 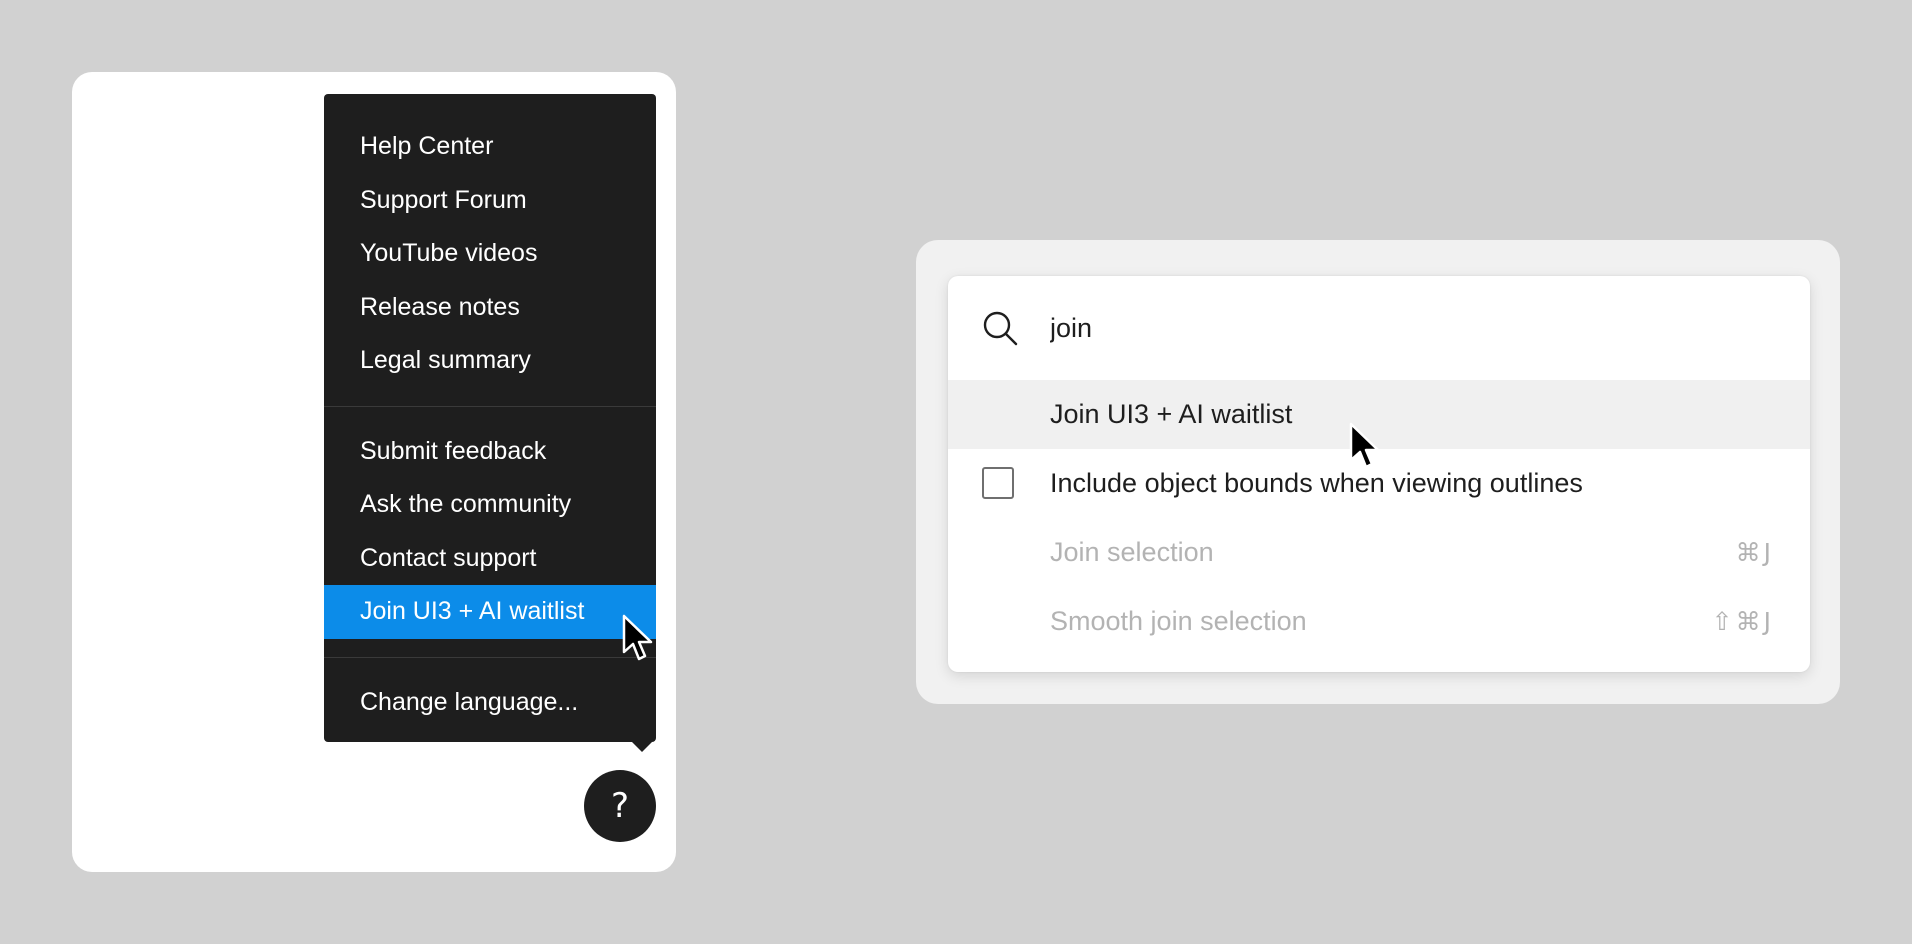 What do you see at coordinates (490, 147) in the screenshot?
I see `menu-item-help-center: Help Center` at bounding box center [490, 147].